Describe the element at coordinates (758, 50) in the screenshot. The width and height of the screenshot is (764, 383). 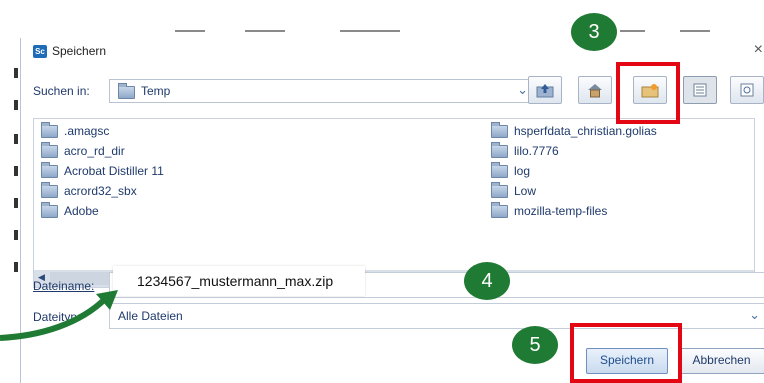
I see `close-icon: ×` at that location.